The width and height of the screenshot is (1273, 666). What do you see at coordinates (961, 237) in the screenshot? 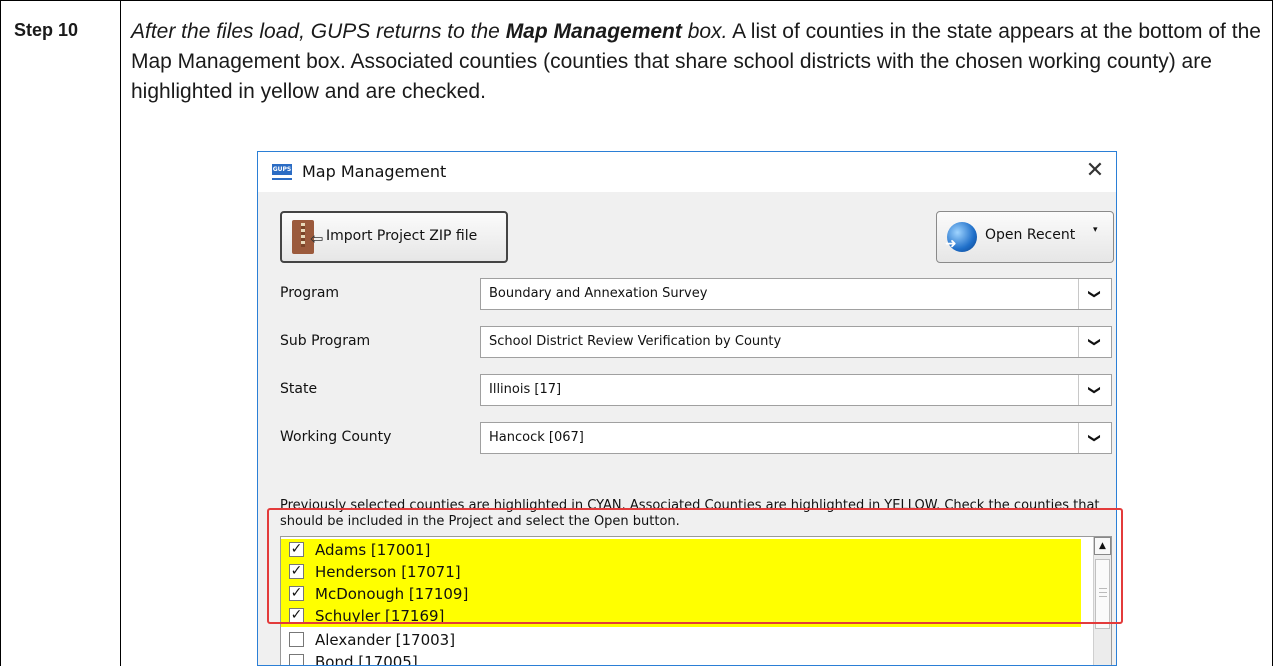
I see `globe-icon: ➜` at bounding box center [961, 237].